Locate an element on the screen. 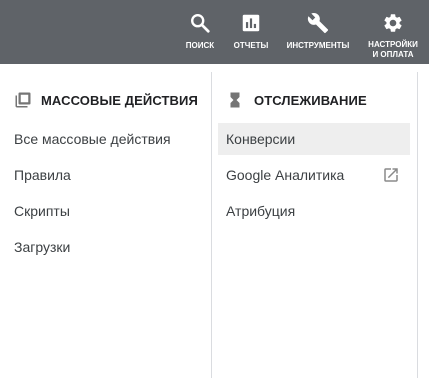  menu-item-attribution: Атрибуция is located at coordinates (314, 211).